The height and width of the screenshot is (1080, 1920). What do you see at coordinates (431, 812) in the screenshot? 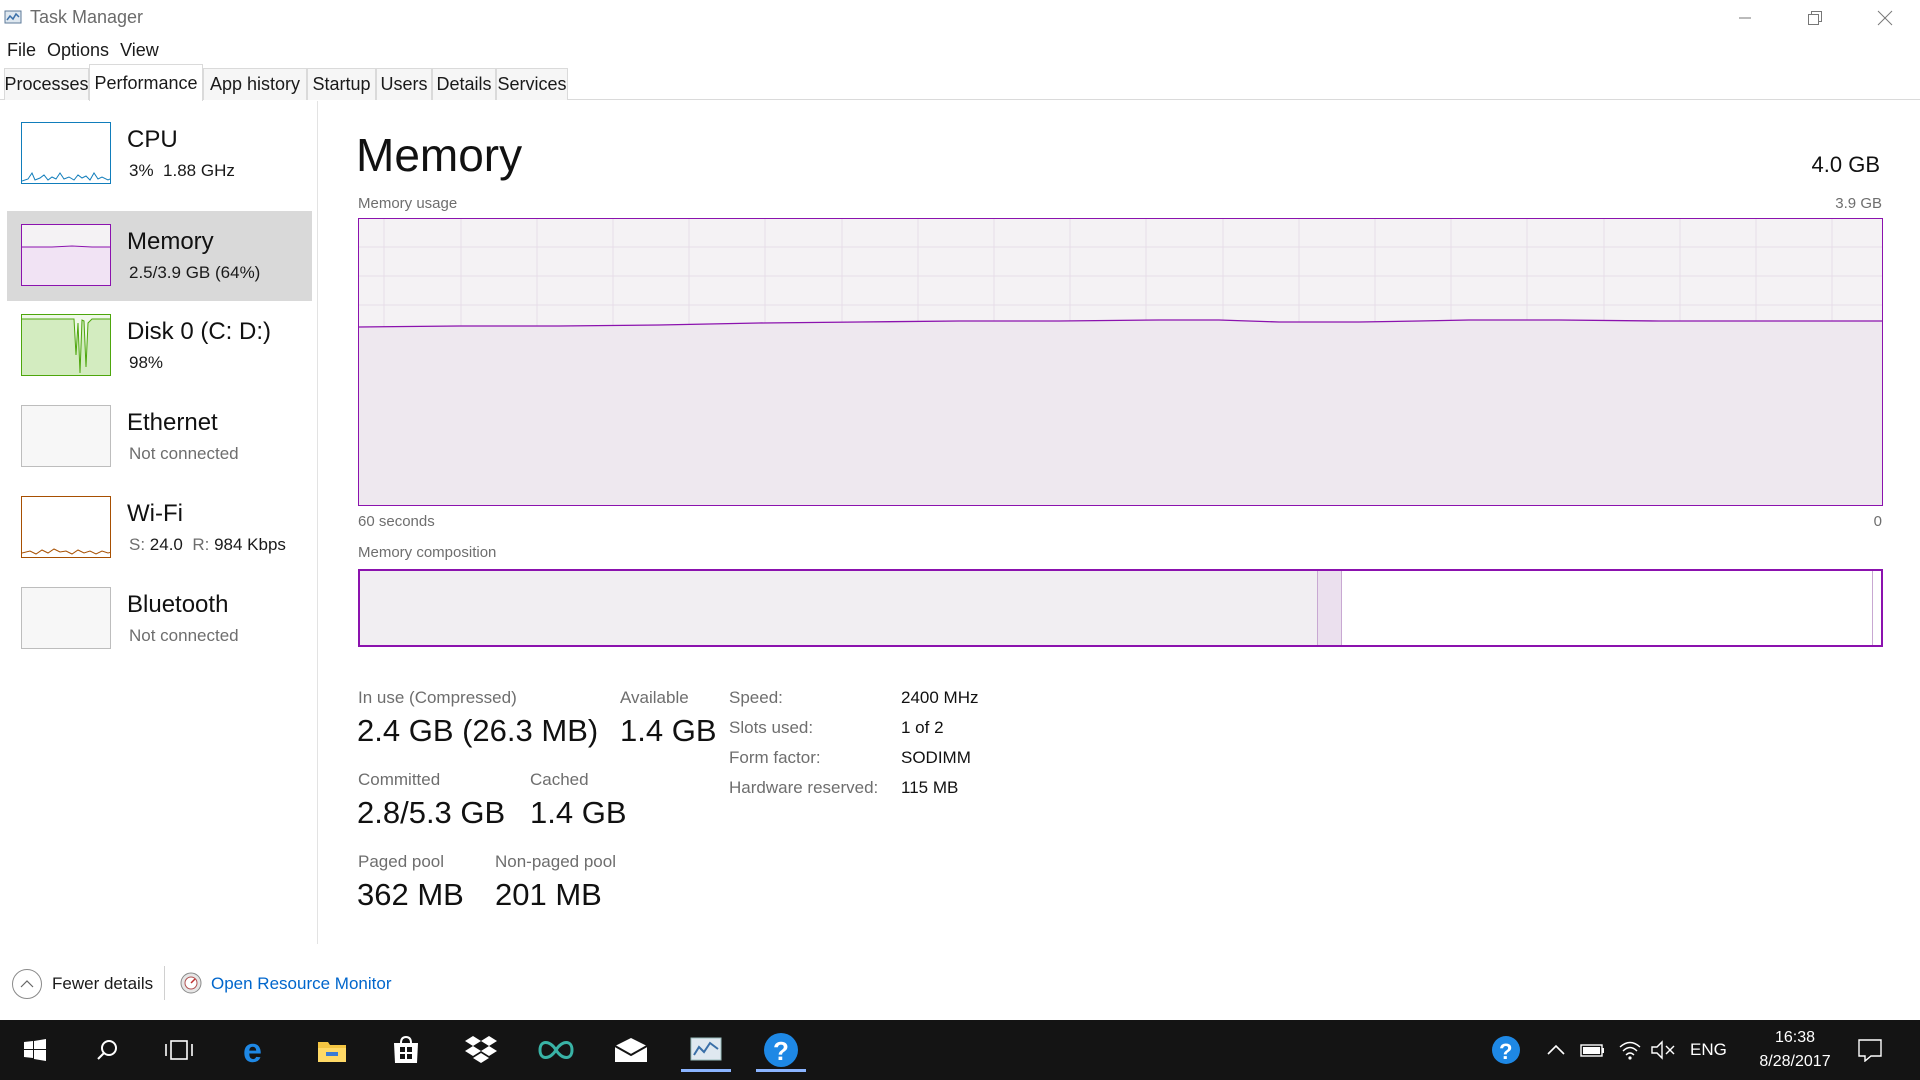
I see `committed-value: 2.8/5.3 GB` at bounding box center [431, 812].